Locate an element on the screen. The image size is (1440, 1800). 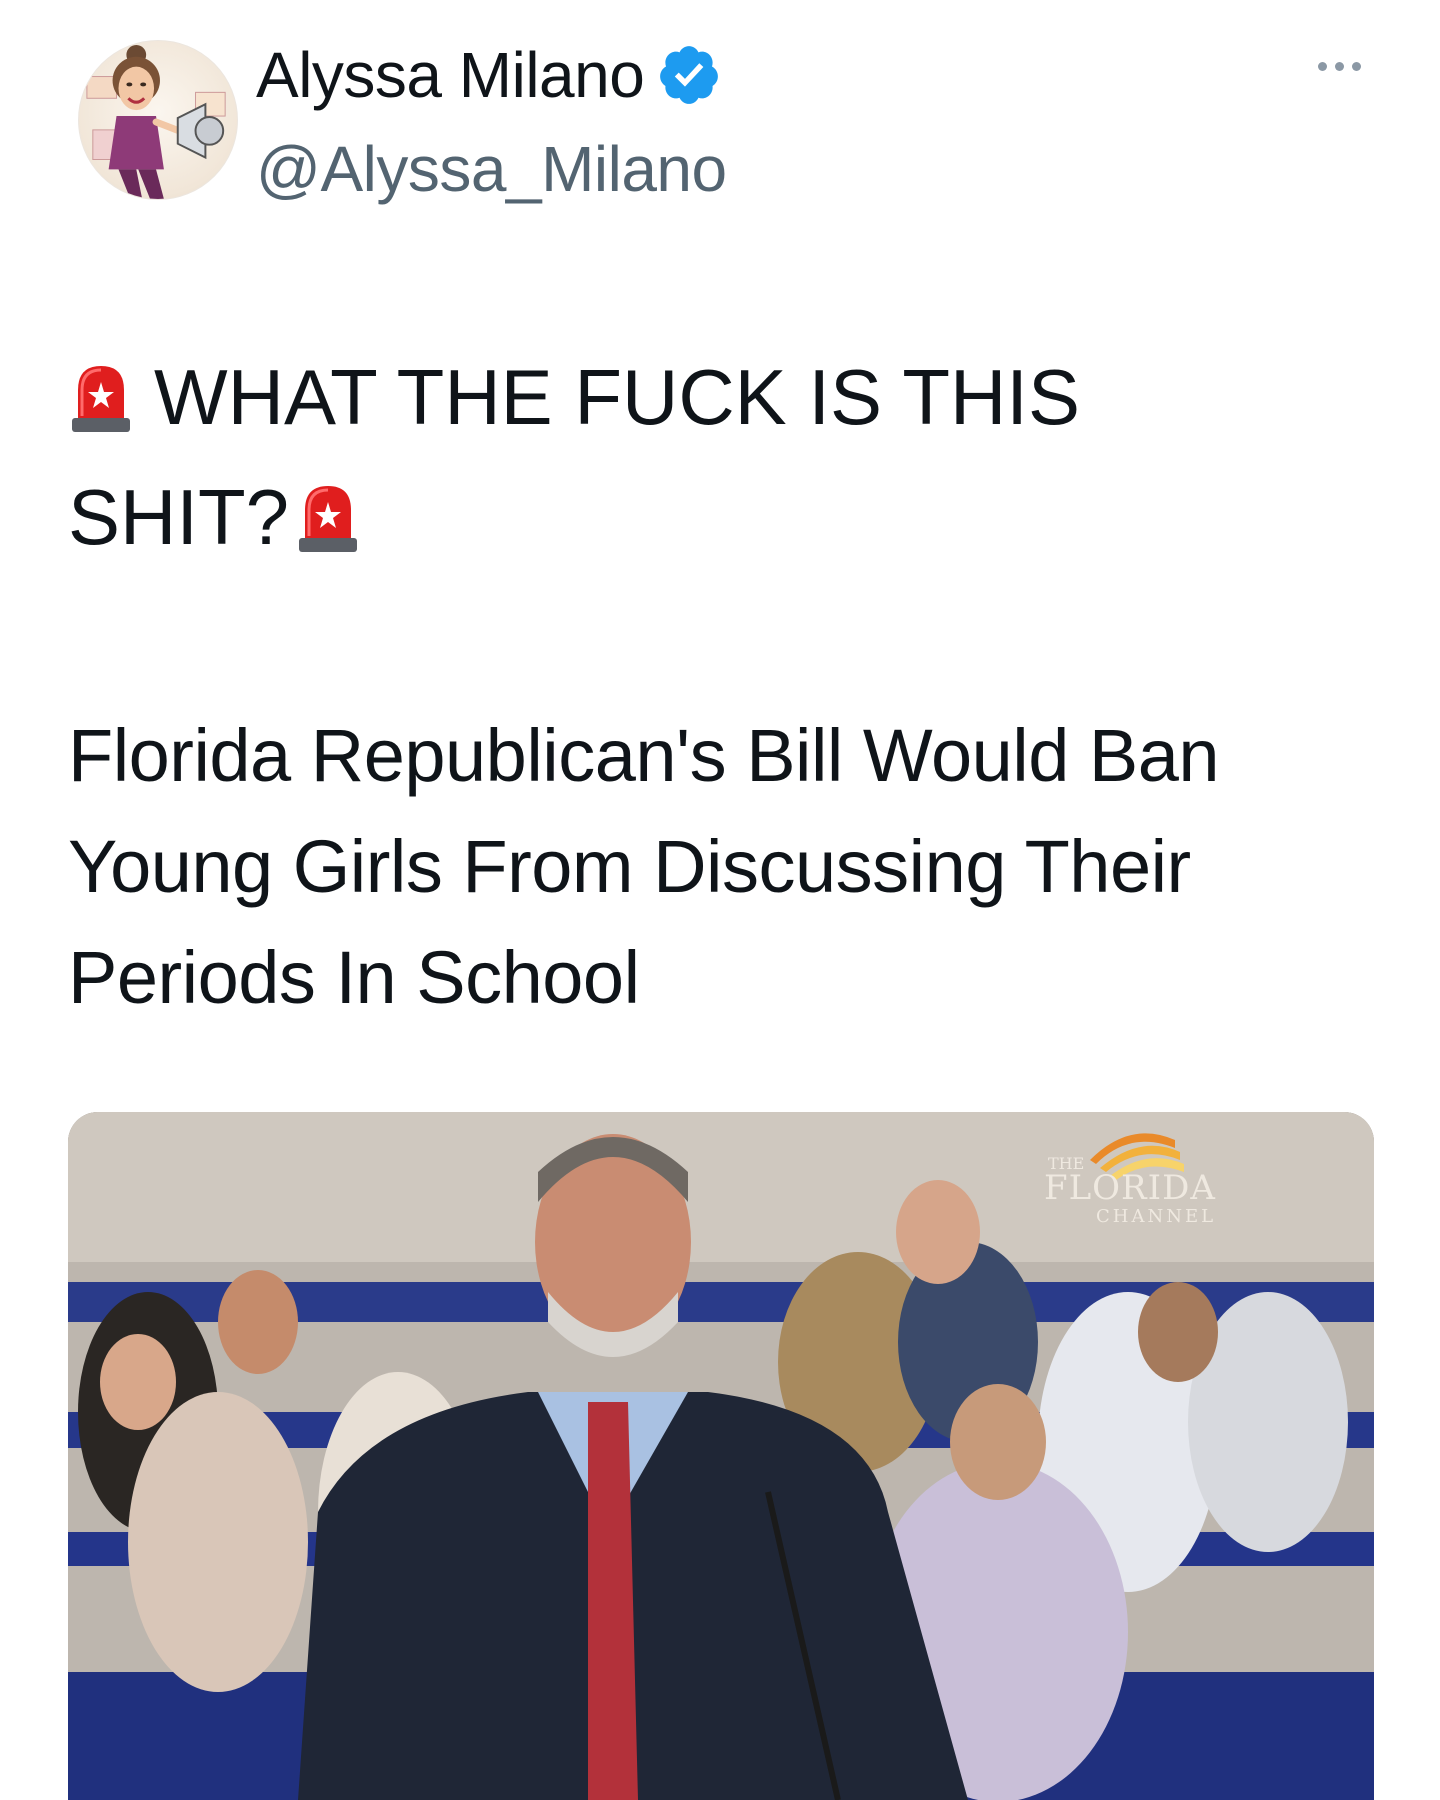
author-handle: @Alyssa_Milano is located at coordinates (491, 169).